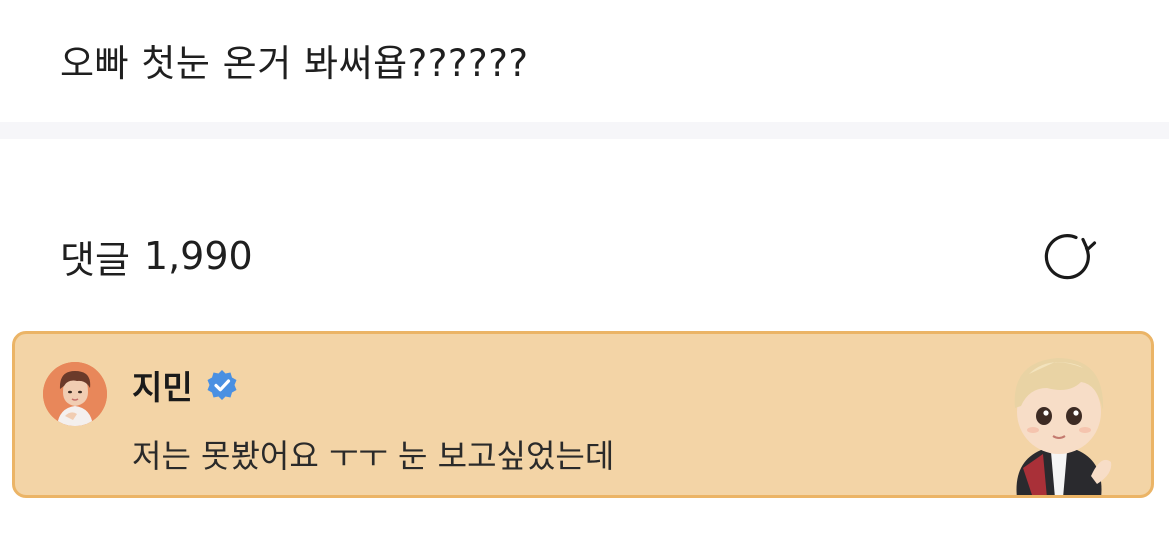  I want to click on avatar-image, so click(75, 394).